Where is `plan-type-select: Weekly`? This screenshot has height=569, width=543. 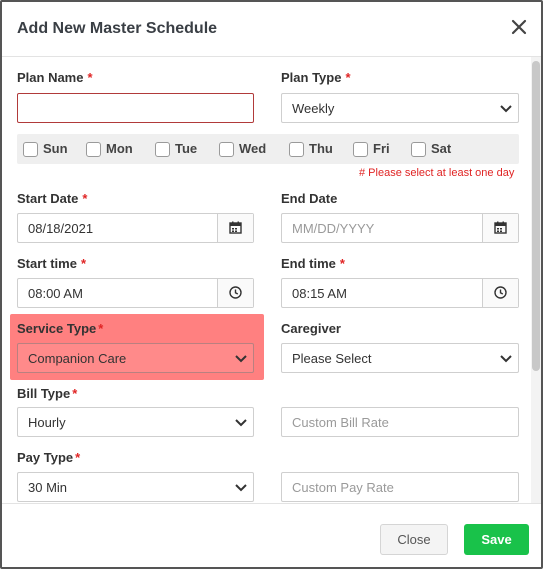
plan-type-select: Weekly is located at coordinates (400, 108).